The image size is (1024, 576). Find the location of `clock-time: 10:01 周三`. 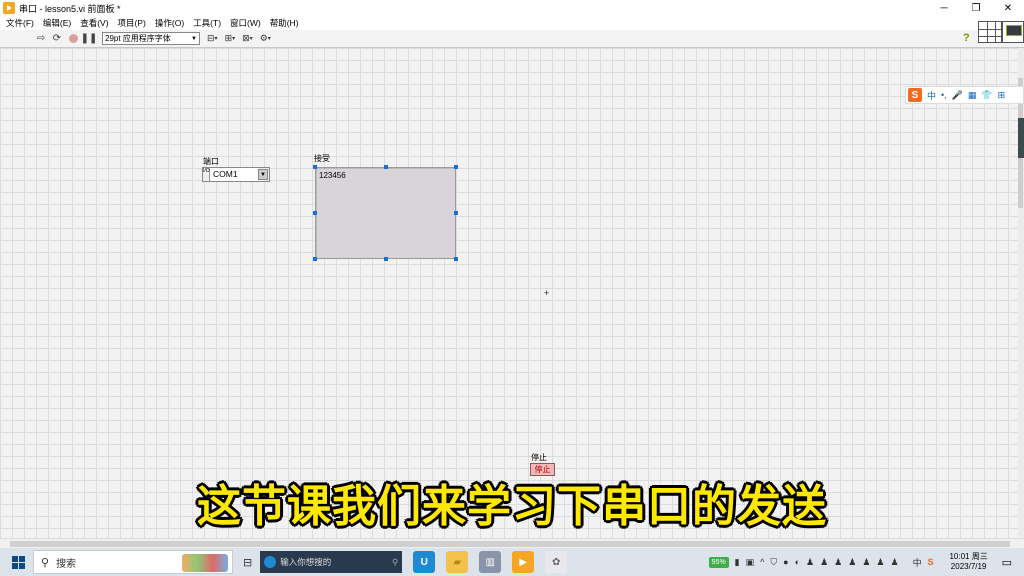

clock-time: 10:01 周三 is located at coordinates (968, 556).